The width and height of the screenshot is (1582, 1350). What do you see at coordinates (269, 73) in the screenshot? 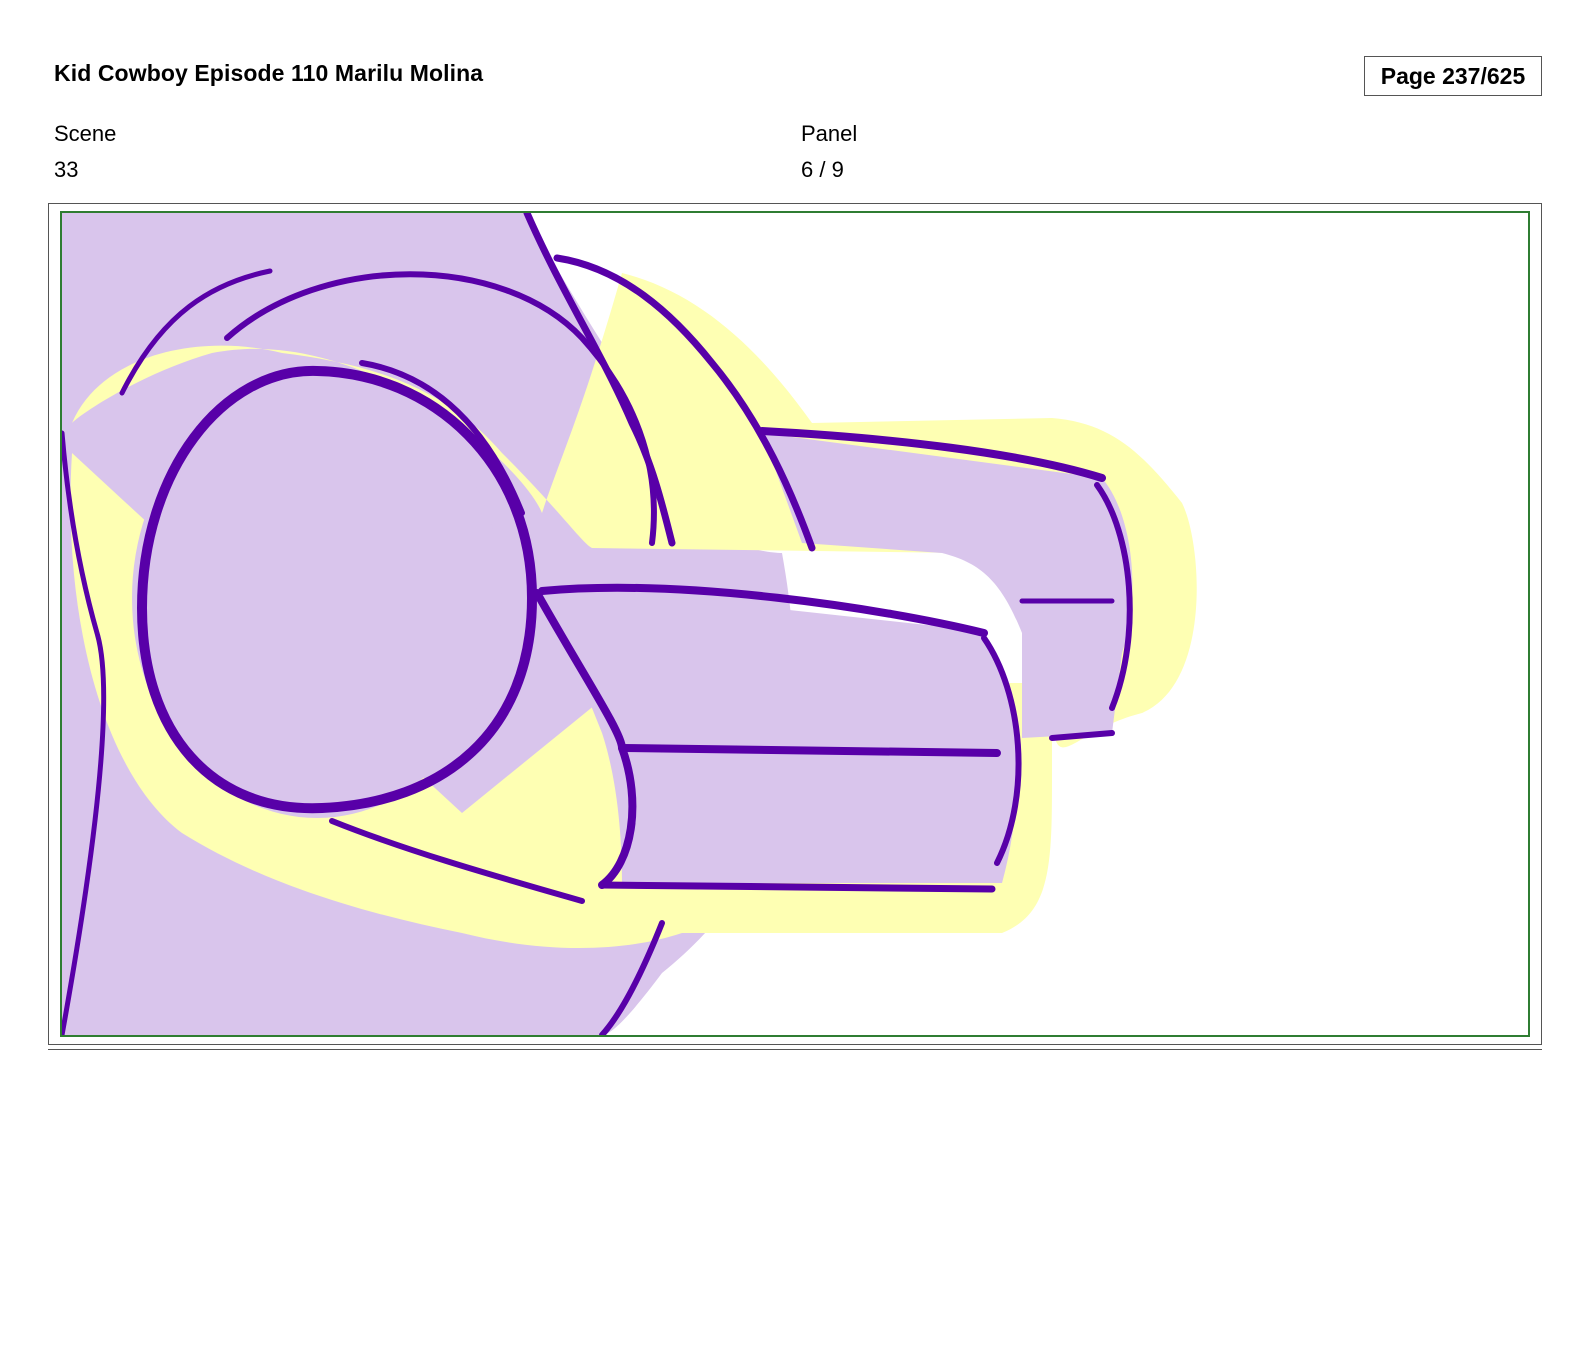
I see `document-title: Kid Cowboy Episode 110 Marilu Molina` at bounding box center [269, 73].